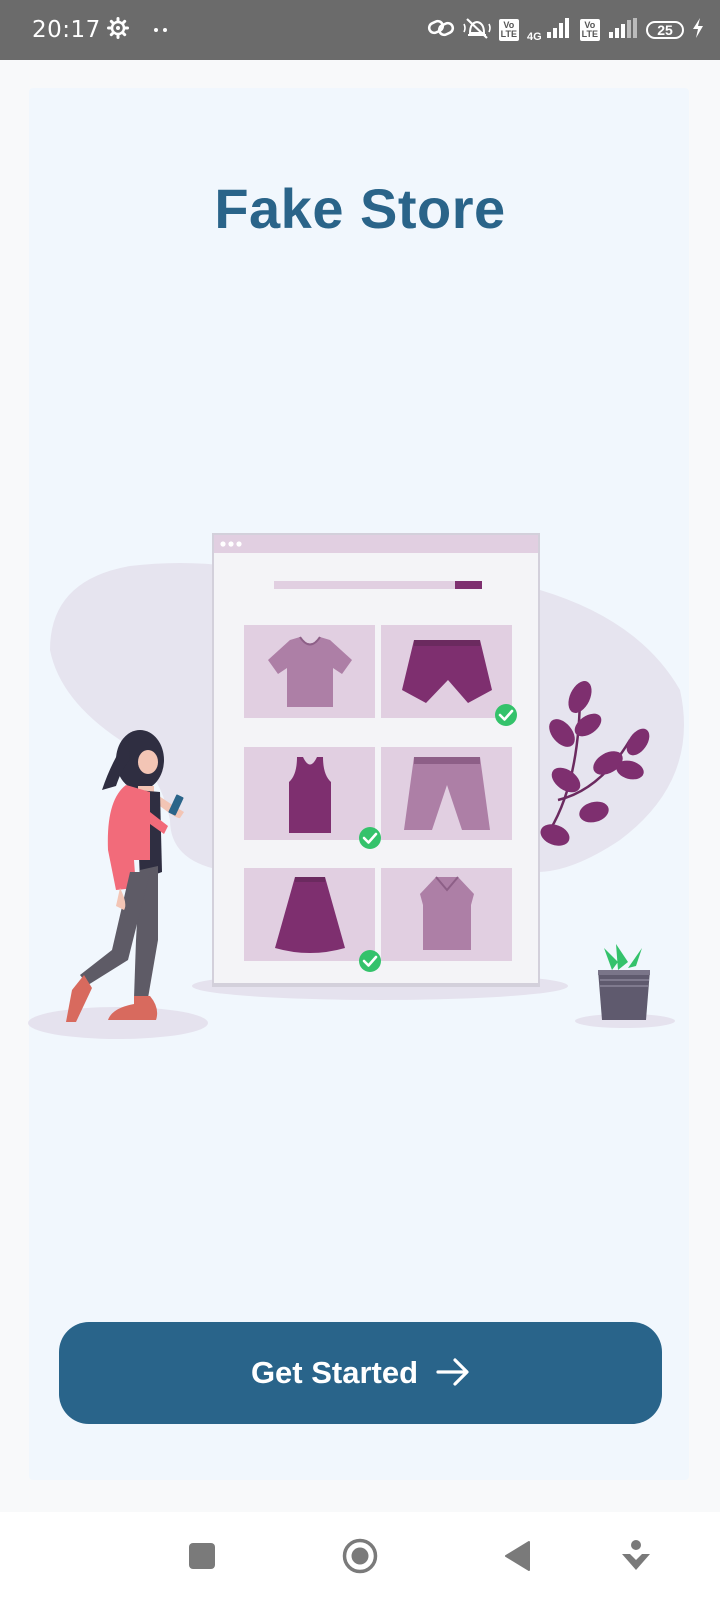 This screenshot has height=1600, width=720. I want to click on assistant-icon, so click(636, 1556).